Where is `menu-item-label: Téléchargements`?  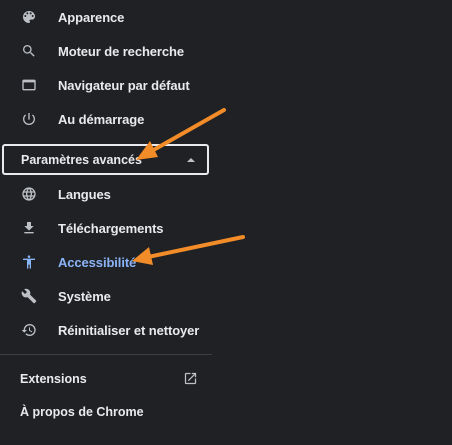 menu-item-label: Téléchargements is located at coordinates (111, 228).